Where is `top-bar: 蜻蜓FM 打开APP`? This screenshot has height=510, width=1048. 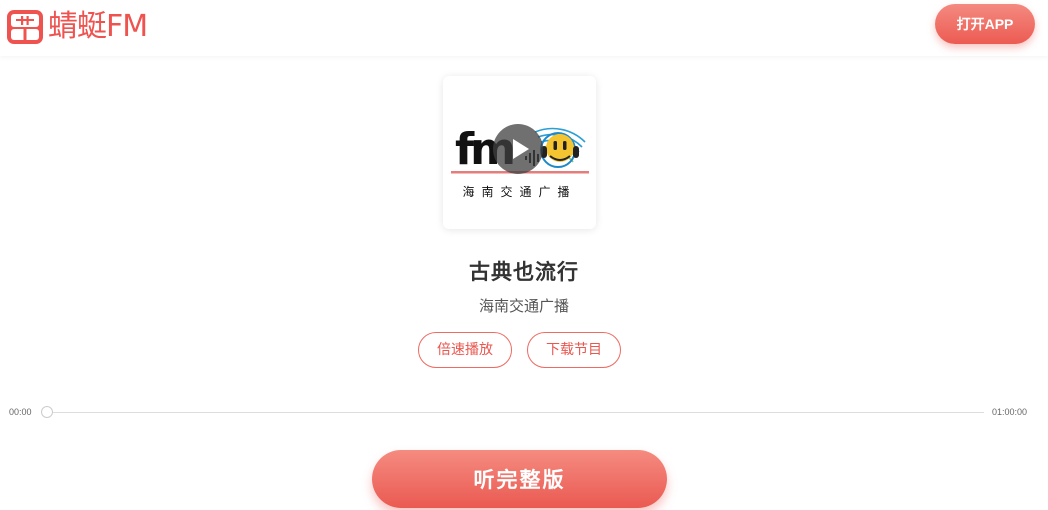
top-bar: 蜻蜓FM 打开APP is located at coordinates (524, 28).